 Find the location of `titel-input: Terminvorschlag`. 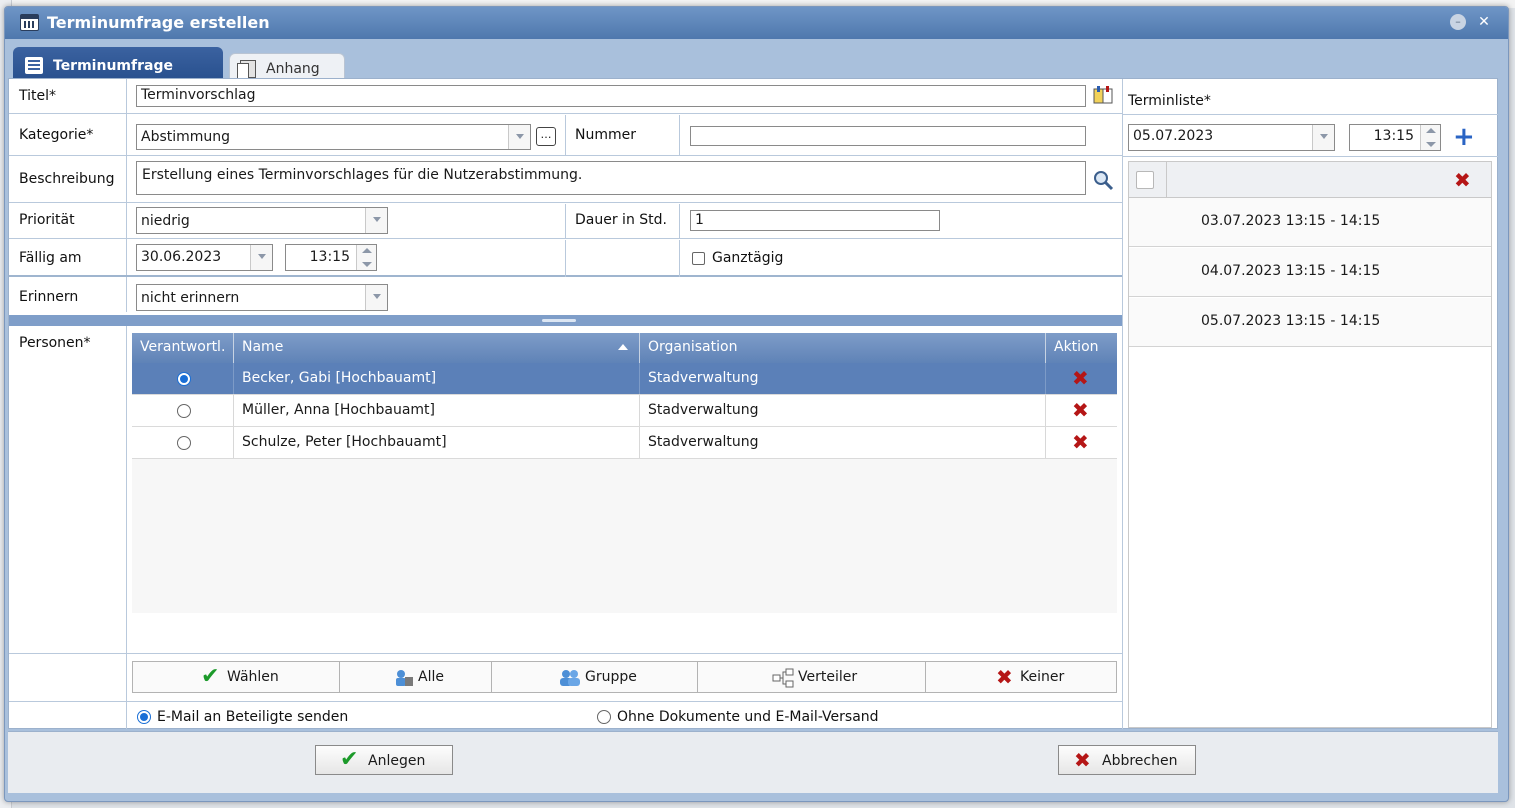

titel-input: Terminvorschlag is located at coordinates (611, 96).